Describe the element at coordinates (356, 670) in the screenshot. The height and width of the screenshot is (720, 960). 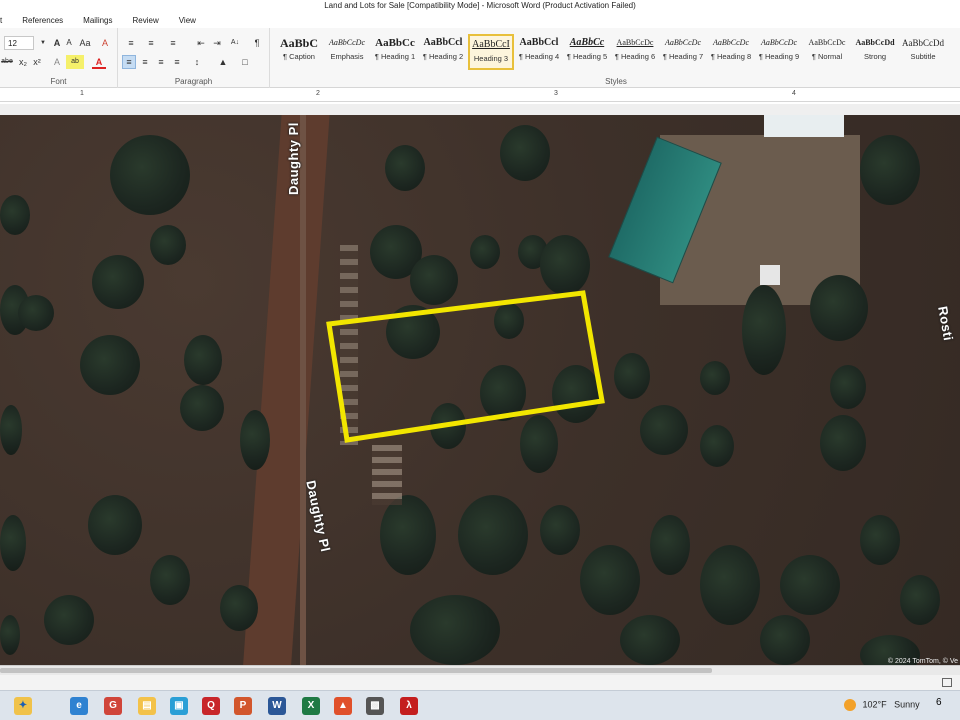
I see `scrollbar-thumb` at that location.